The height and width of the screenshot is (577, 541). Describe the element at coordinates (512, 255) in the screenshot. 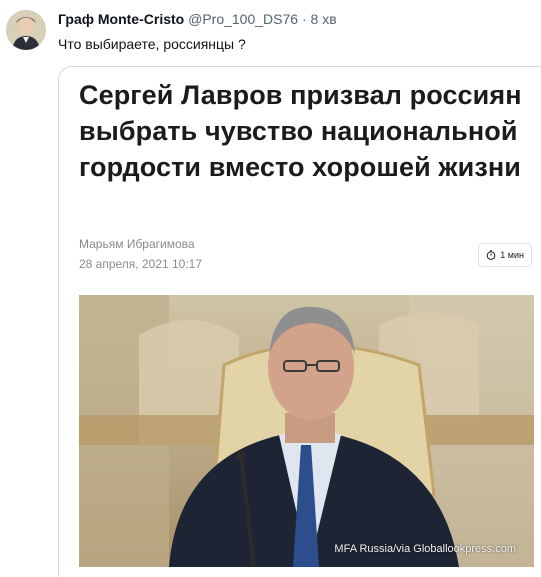

I see `read-time-label: 1 мин` at that location.